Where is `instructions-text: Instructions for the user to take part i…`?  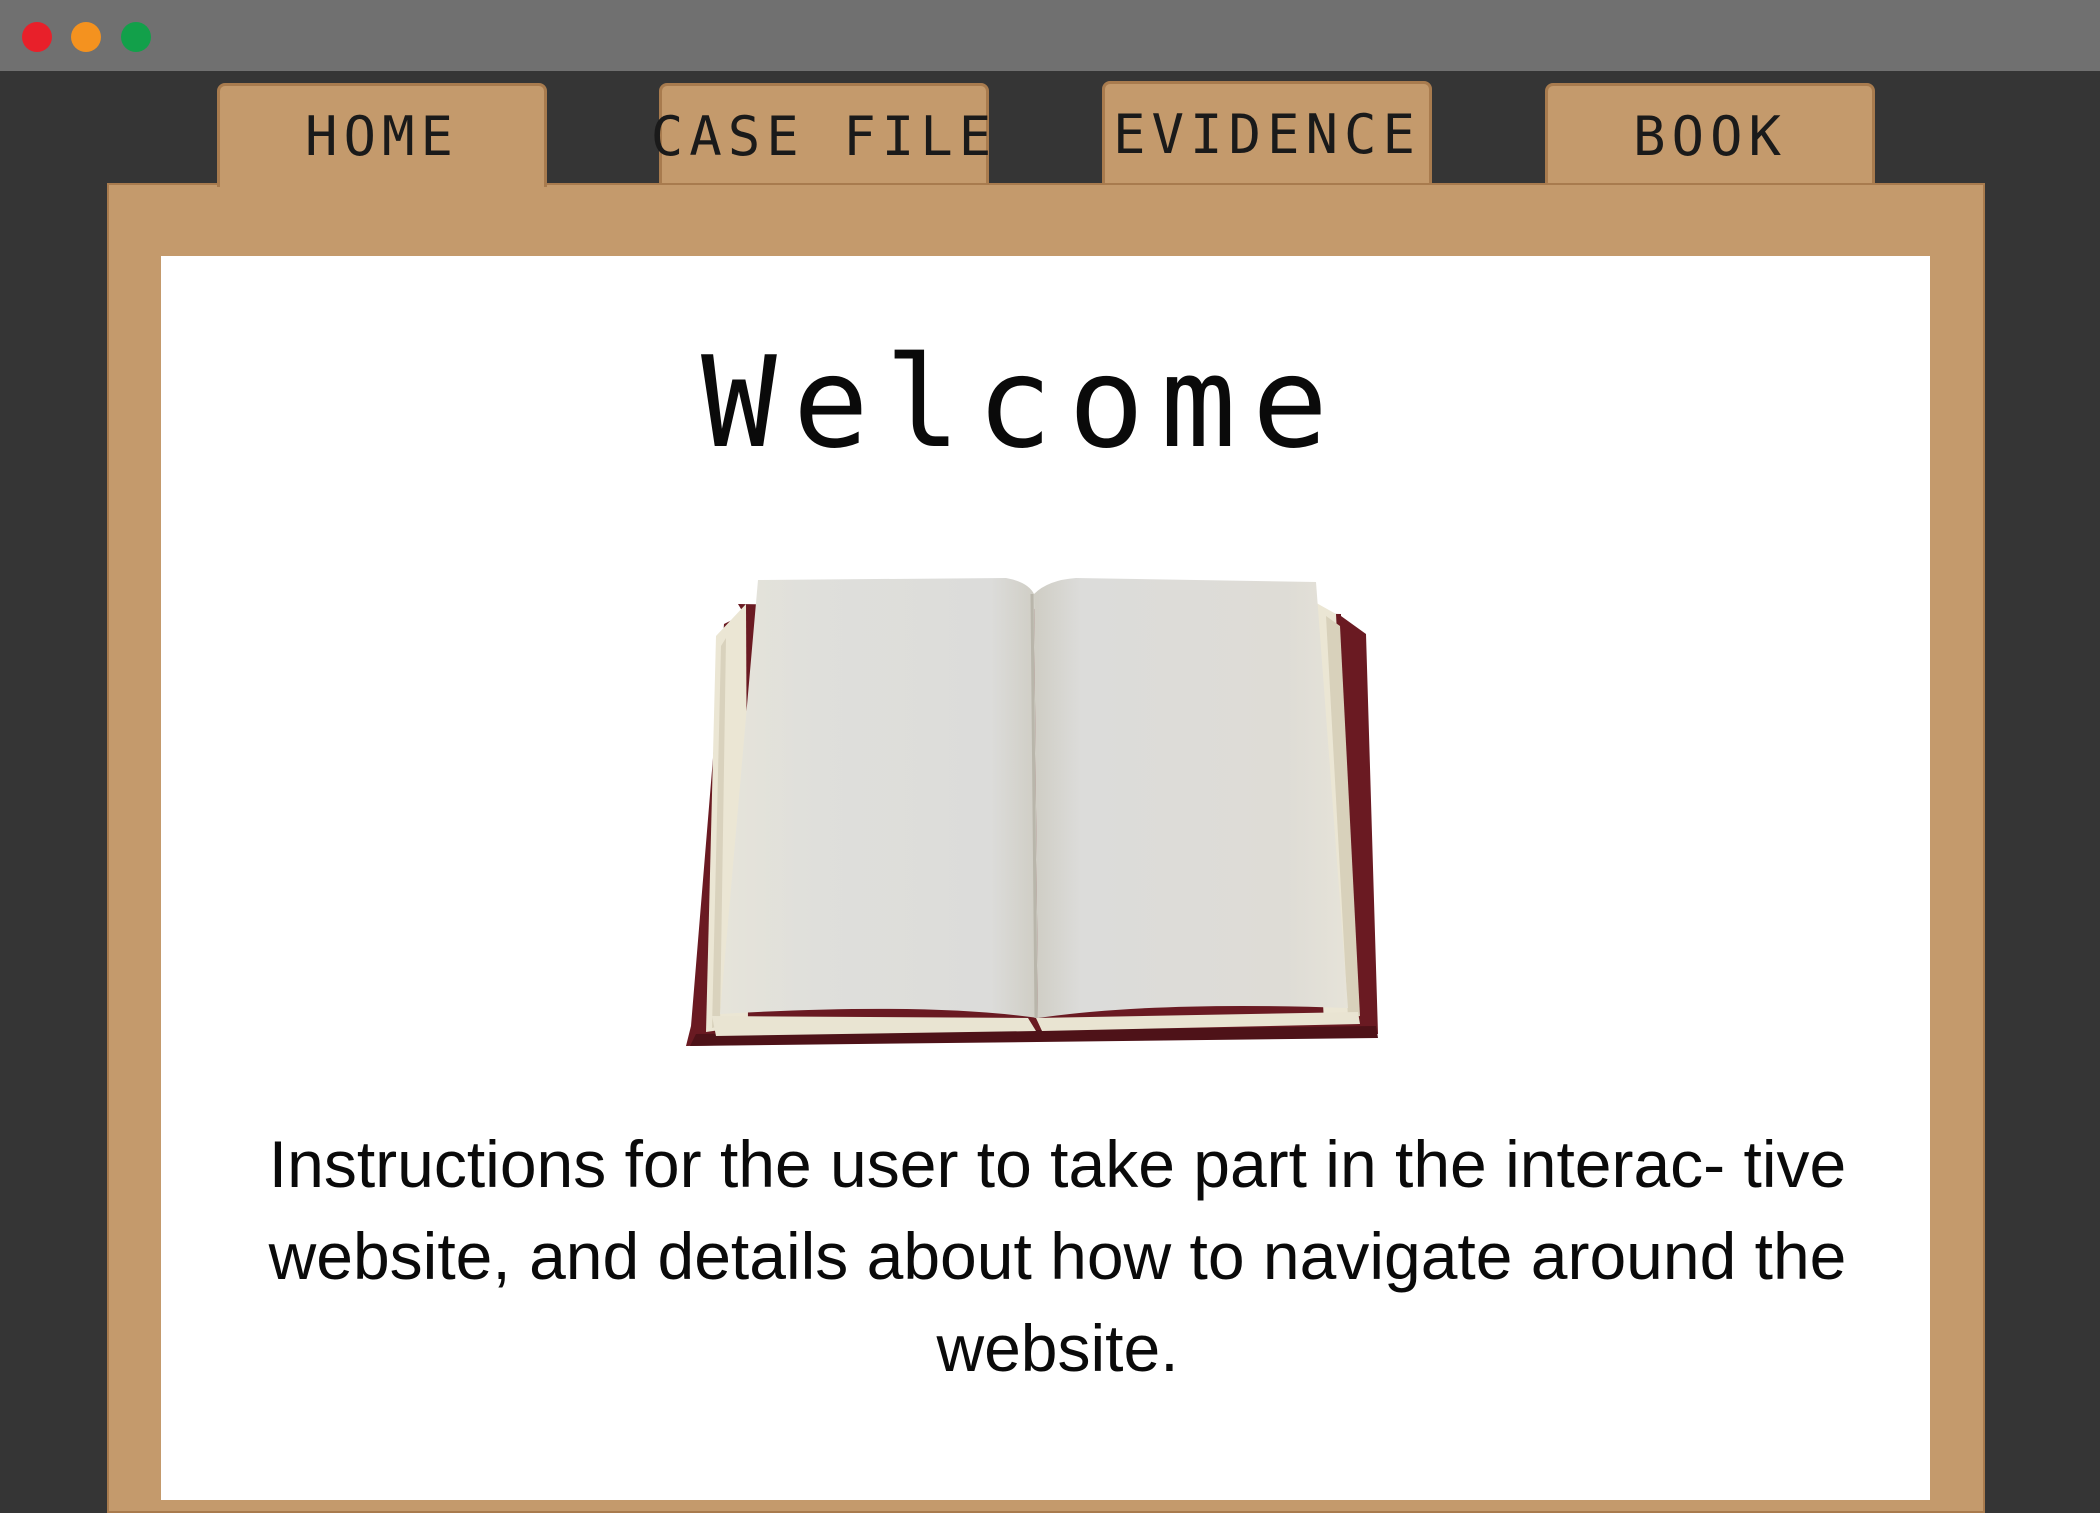
instructions-text: Instructions for the user to take part i… is located at coordinates (1057, 1256).